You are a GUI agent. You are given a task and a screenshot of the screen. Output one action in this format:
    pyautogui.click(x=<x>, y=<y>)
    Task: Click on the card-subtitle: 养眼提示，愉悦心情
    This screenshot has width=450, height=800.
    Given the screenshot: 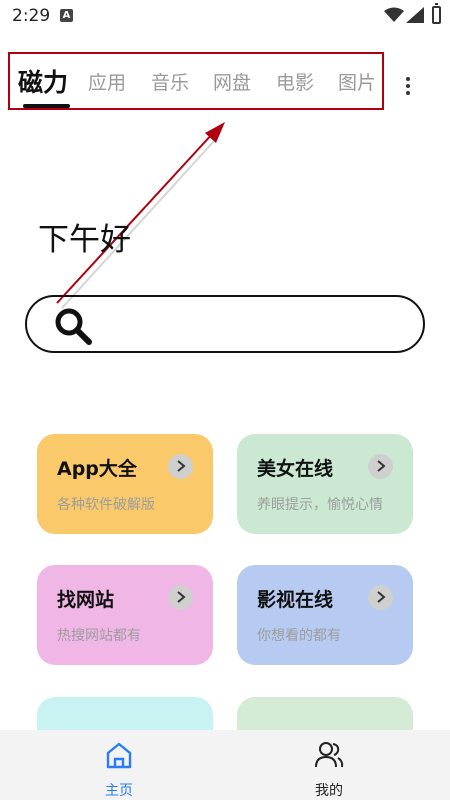 What is the action you would take?
    pyautogui.click(x=320, y=505)
    